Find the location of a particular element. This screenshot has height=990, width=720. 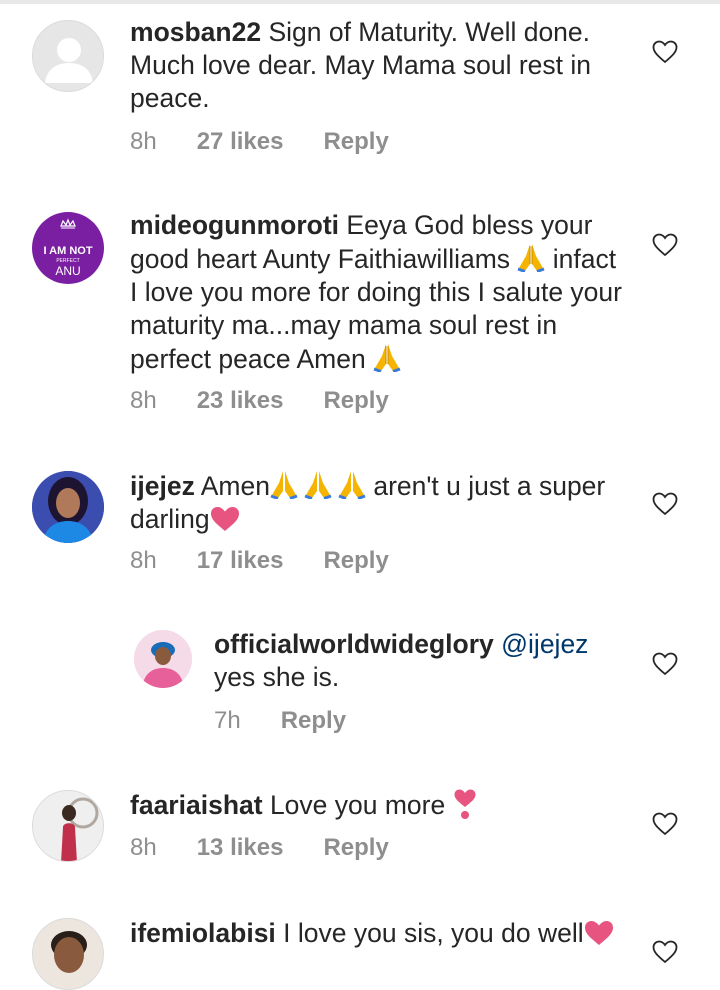

comment-body: Love you more is located at coordinates (357, 805).